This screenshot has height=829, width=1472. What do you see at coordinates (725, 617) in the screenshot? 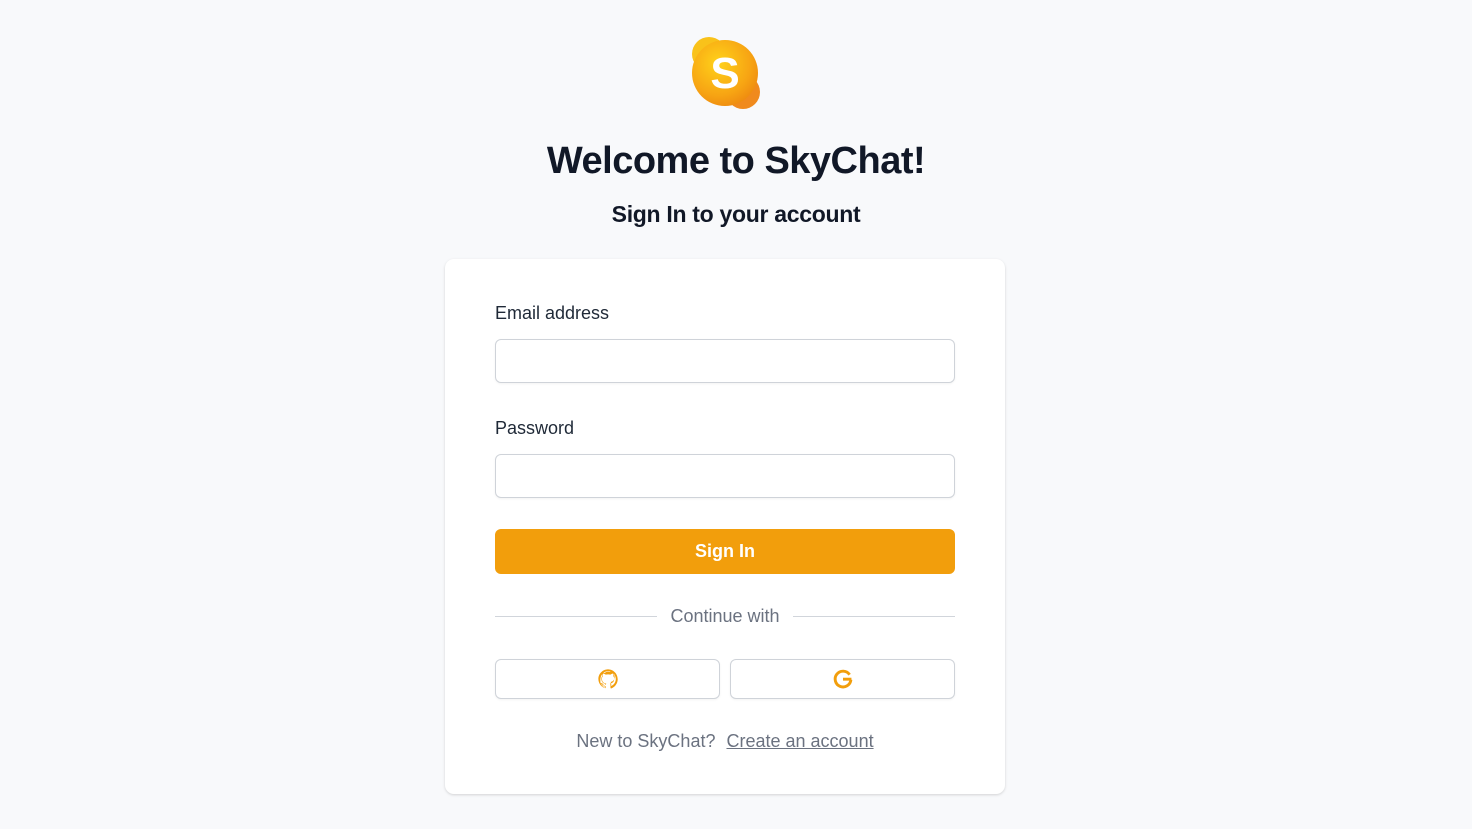
I see `continue-with-divider: Continue with` at bounding box center [725, 617].